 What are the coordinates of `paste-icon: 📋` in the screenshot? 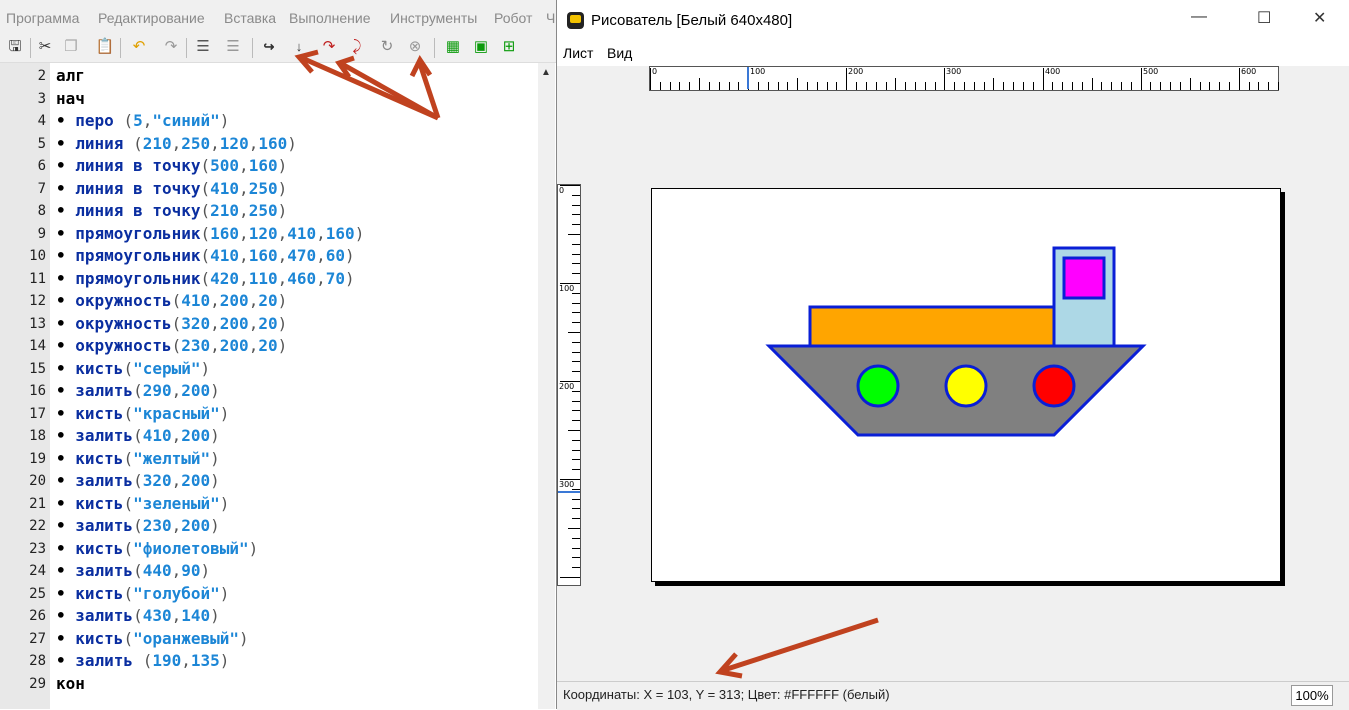 It's located at (105, 47).